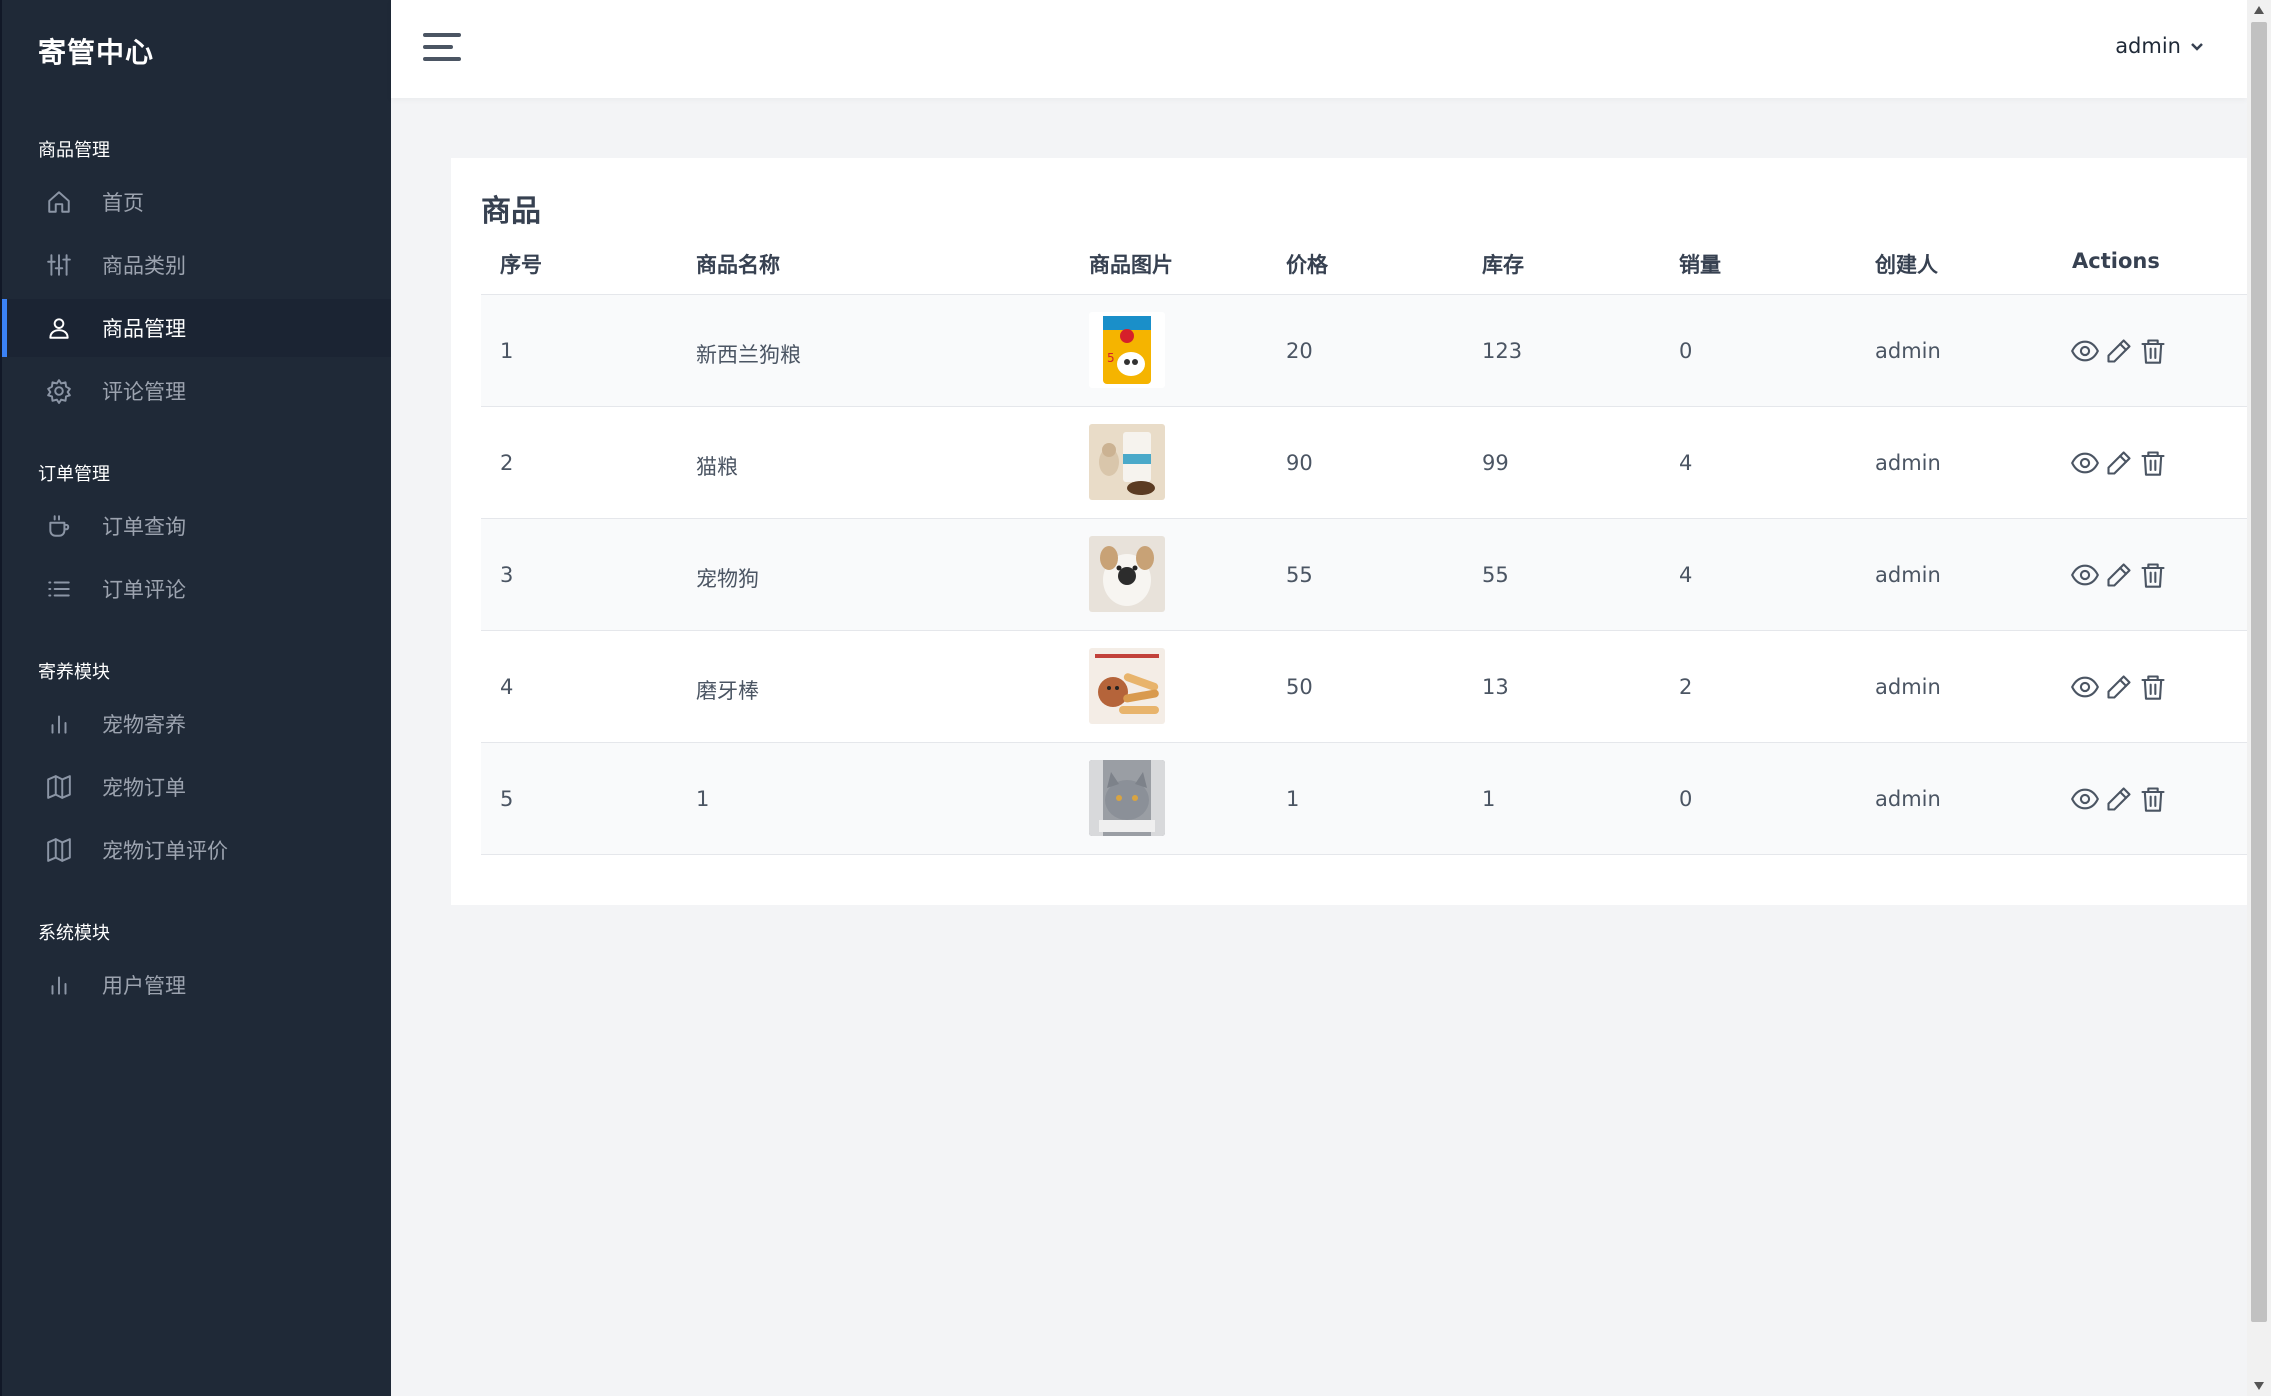 The image size is (2271, 1396). What do you see at coordinates (727, 691) in the screenshot?
I see `cell-name: 磨牙棒` at bounding box center [727, 691].